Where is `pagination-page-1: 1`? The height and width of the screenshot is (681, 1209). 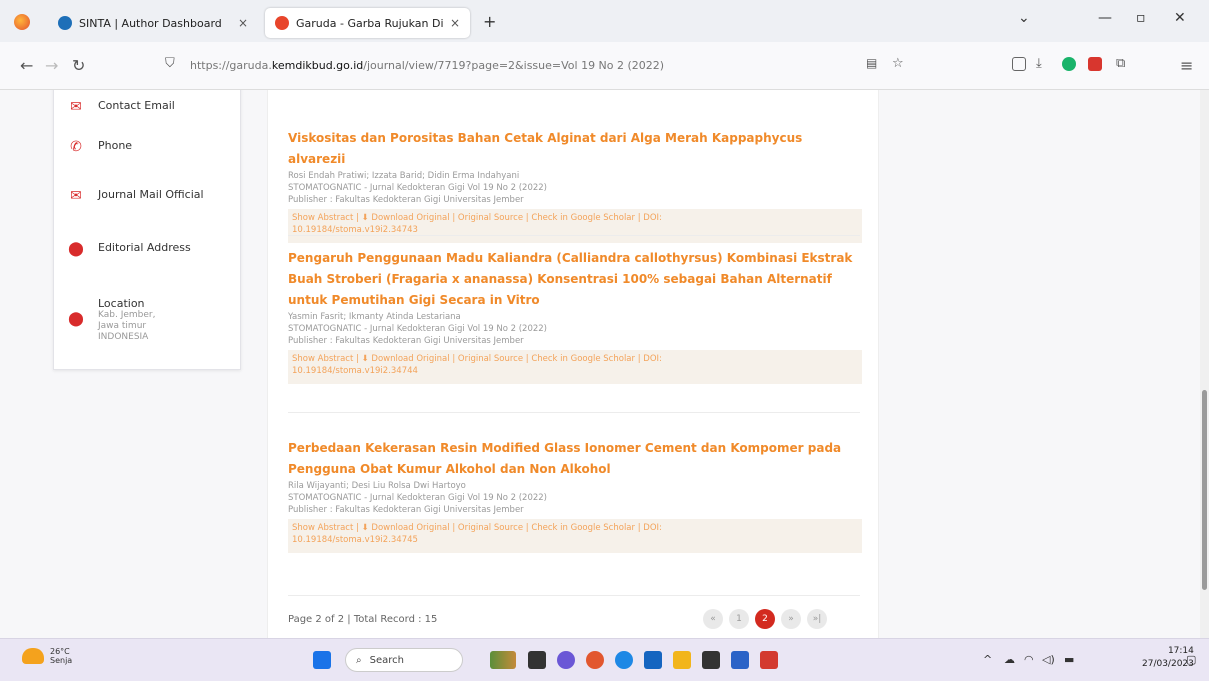
pagination-page-1: 1 is located at coordinates (739, 619).